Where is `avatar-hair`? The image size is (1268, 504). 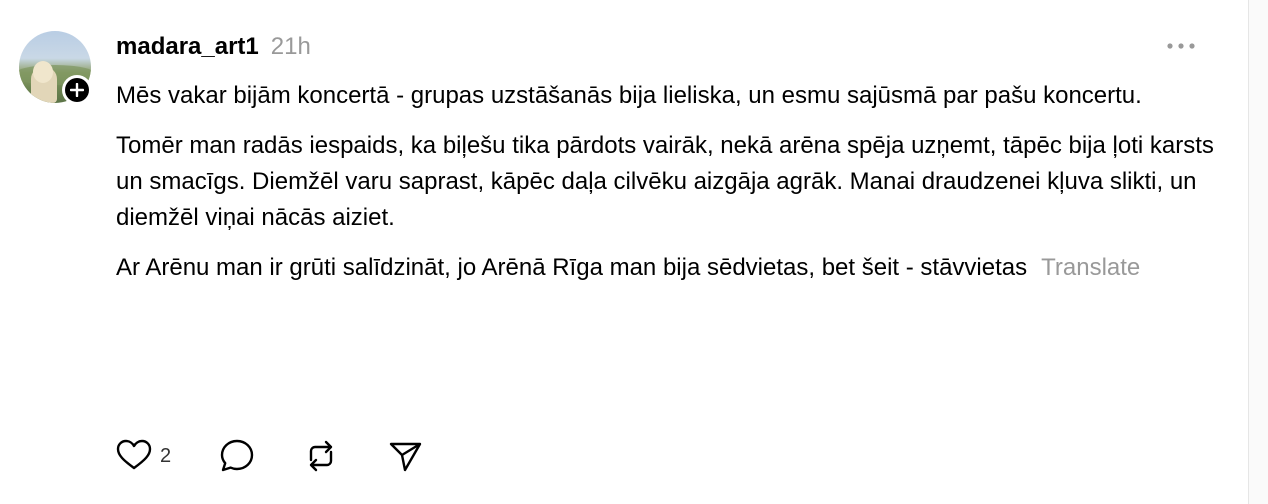
avatar-hair is located at coordinates (43, 72).